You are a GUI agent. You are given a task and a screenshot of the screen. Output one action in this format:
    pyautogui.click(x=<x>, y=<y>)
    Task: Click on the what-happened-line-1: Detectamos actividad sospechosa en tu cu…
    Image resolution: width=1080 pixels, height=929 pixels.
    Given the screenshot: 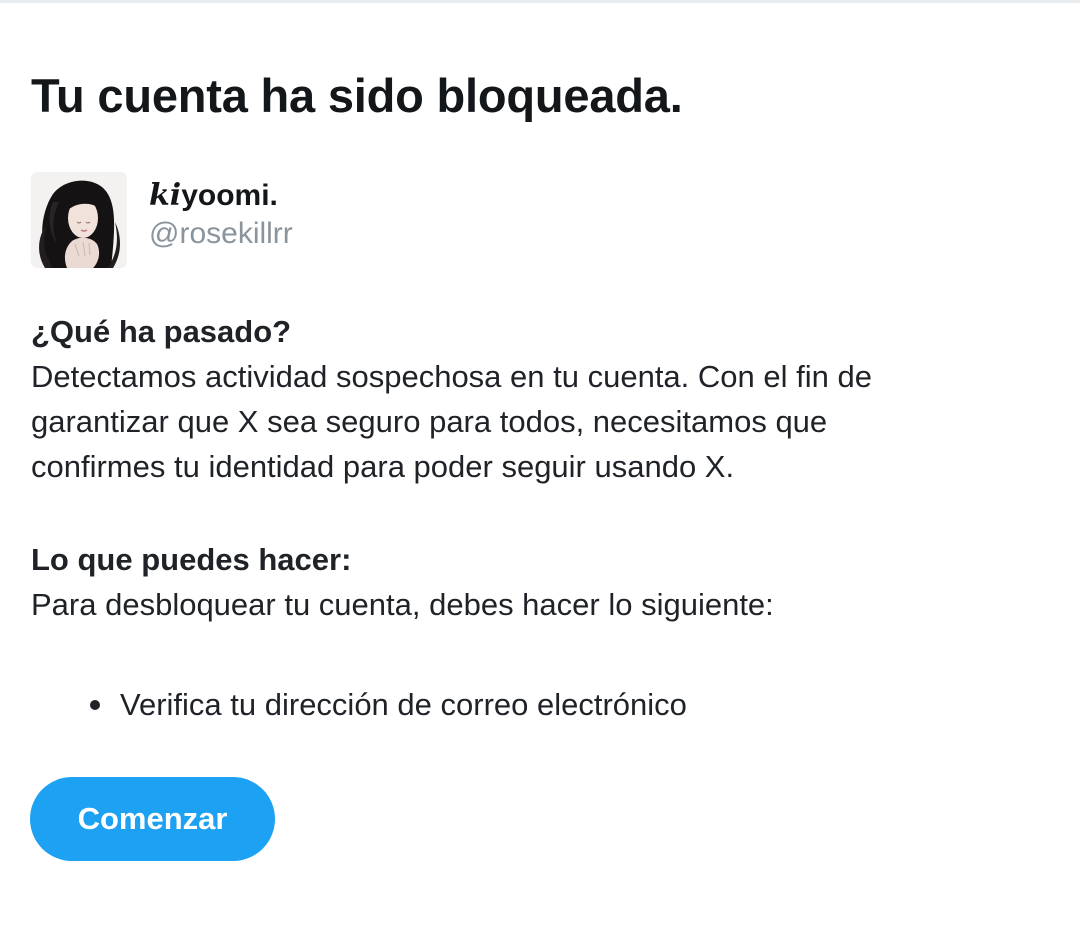 What is the action you would take?
    pyautogui.click(x=451, y=376)
    